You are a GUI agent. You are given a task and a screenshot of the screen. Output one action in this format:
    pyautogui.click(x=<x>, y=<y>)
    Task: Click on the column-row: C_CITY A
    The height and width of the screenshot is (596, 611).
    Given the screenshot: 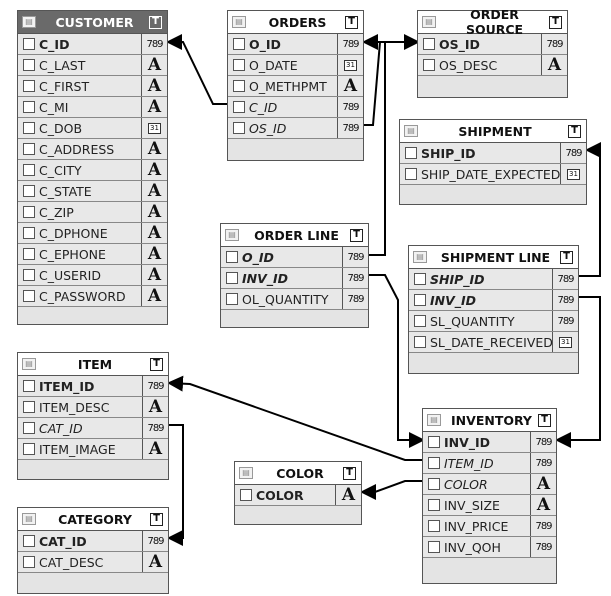 What is the action you would take?
    pyautogui.click(x=92, y=170)
    